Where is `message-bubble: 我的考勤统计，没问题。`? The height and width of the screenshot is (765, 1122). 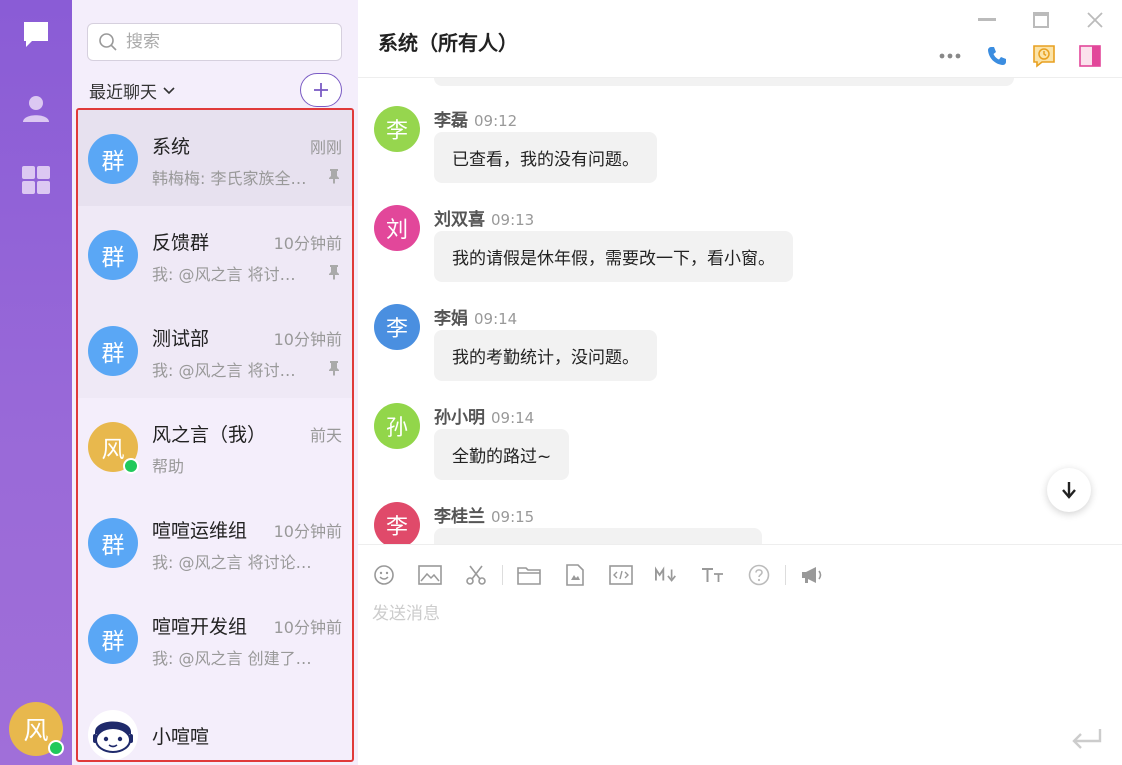 message-bubble: 我的考勤统计，没问题。 is located at coordinates (545, 355).